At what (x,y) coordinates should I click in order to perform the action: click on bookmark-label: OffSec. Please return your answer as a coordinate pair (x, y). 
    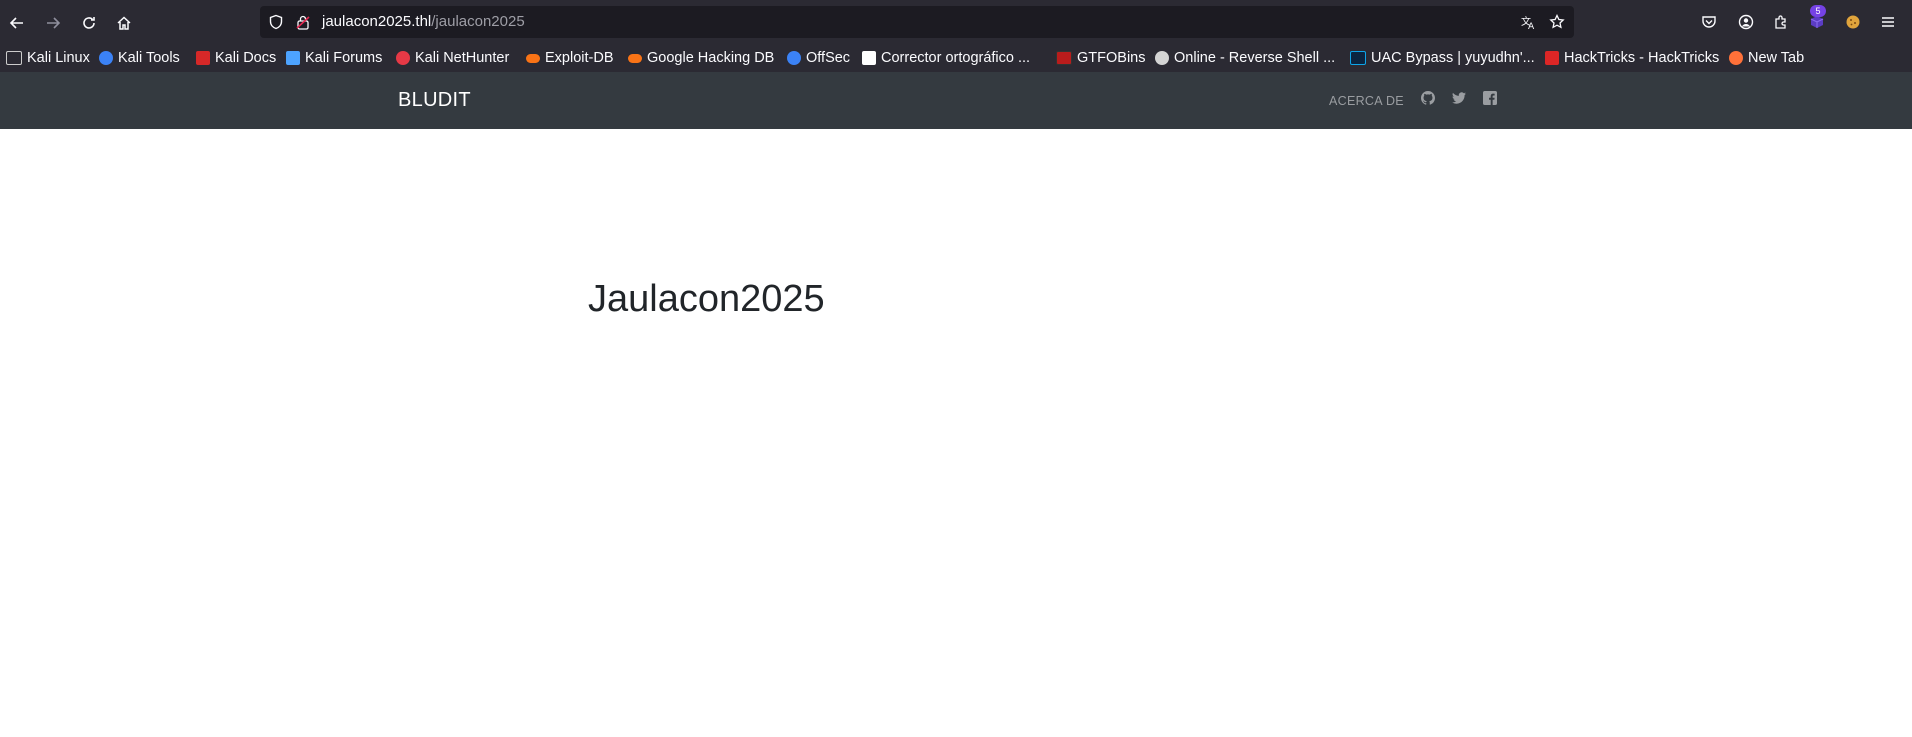
    Looking at the image, I should click on (828, 58).